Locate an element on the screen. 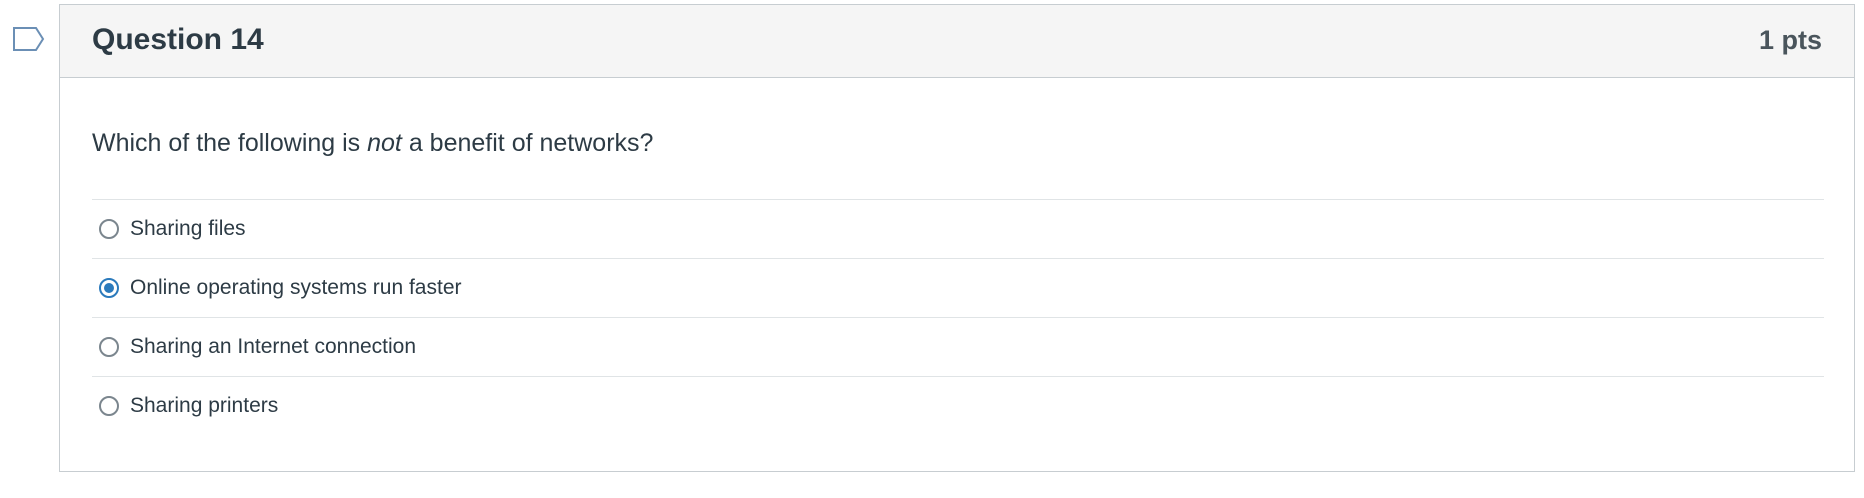 This screenshot has width=1864, height=498. question-text-before: Which of the following is is located at coordinates (230, 143).